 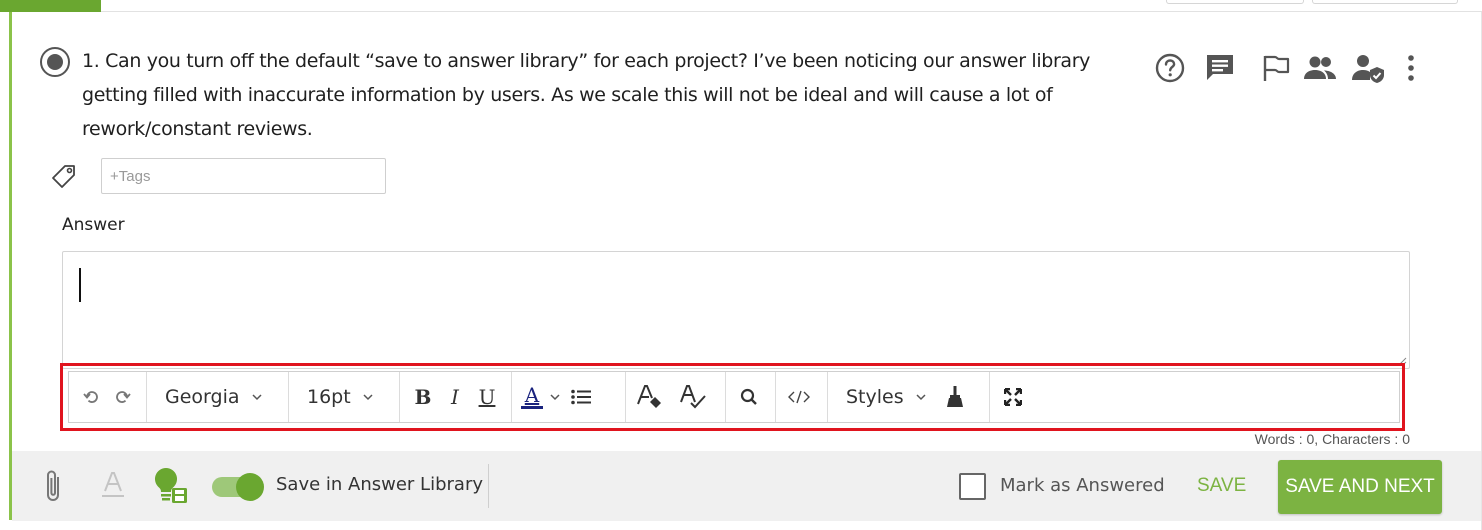 I want to click on attachment-icon, so click(x=53, y=486).